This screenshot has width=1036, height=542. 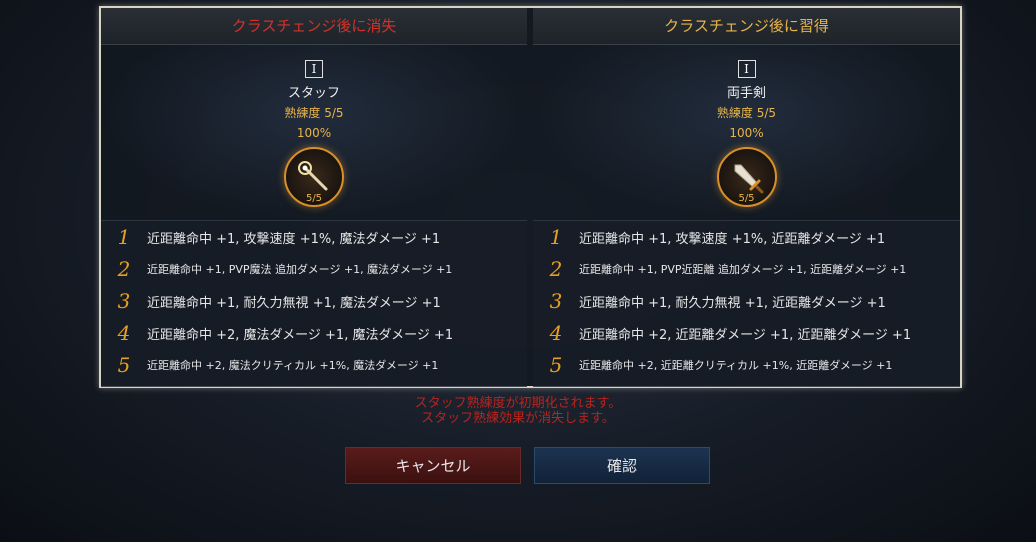 I want to click on effect-text: 近距離命中 +1, PVP近距離 追加ダメージ +1, 近距離ダメージ +1, so click(x=743, y=269).